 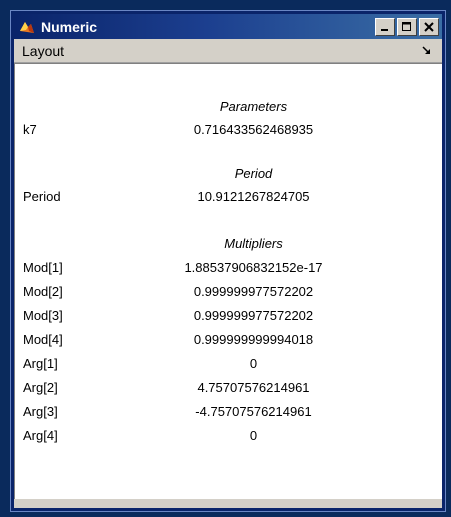 What do you see at coordinates (43, 315) in the screenshot?
I see `row-label: Mod[3]` at bounding box center [43, 315].